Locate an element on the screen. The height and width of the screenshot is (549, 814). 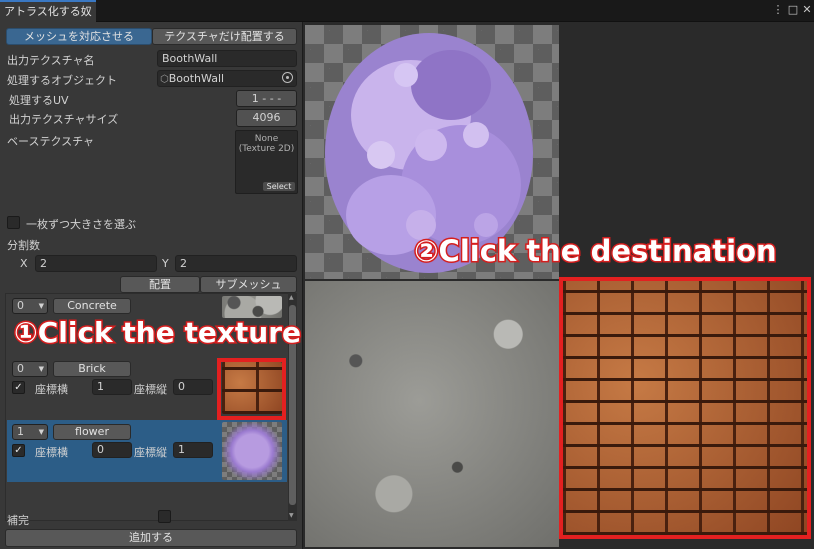
output-size-label: 出力テクスチャサイズ is located at coordinates (64, 119).